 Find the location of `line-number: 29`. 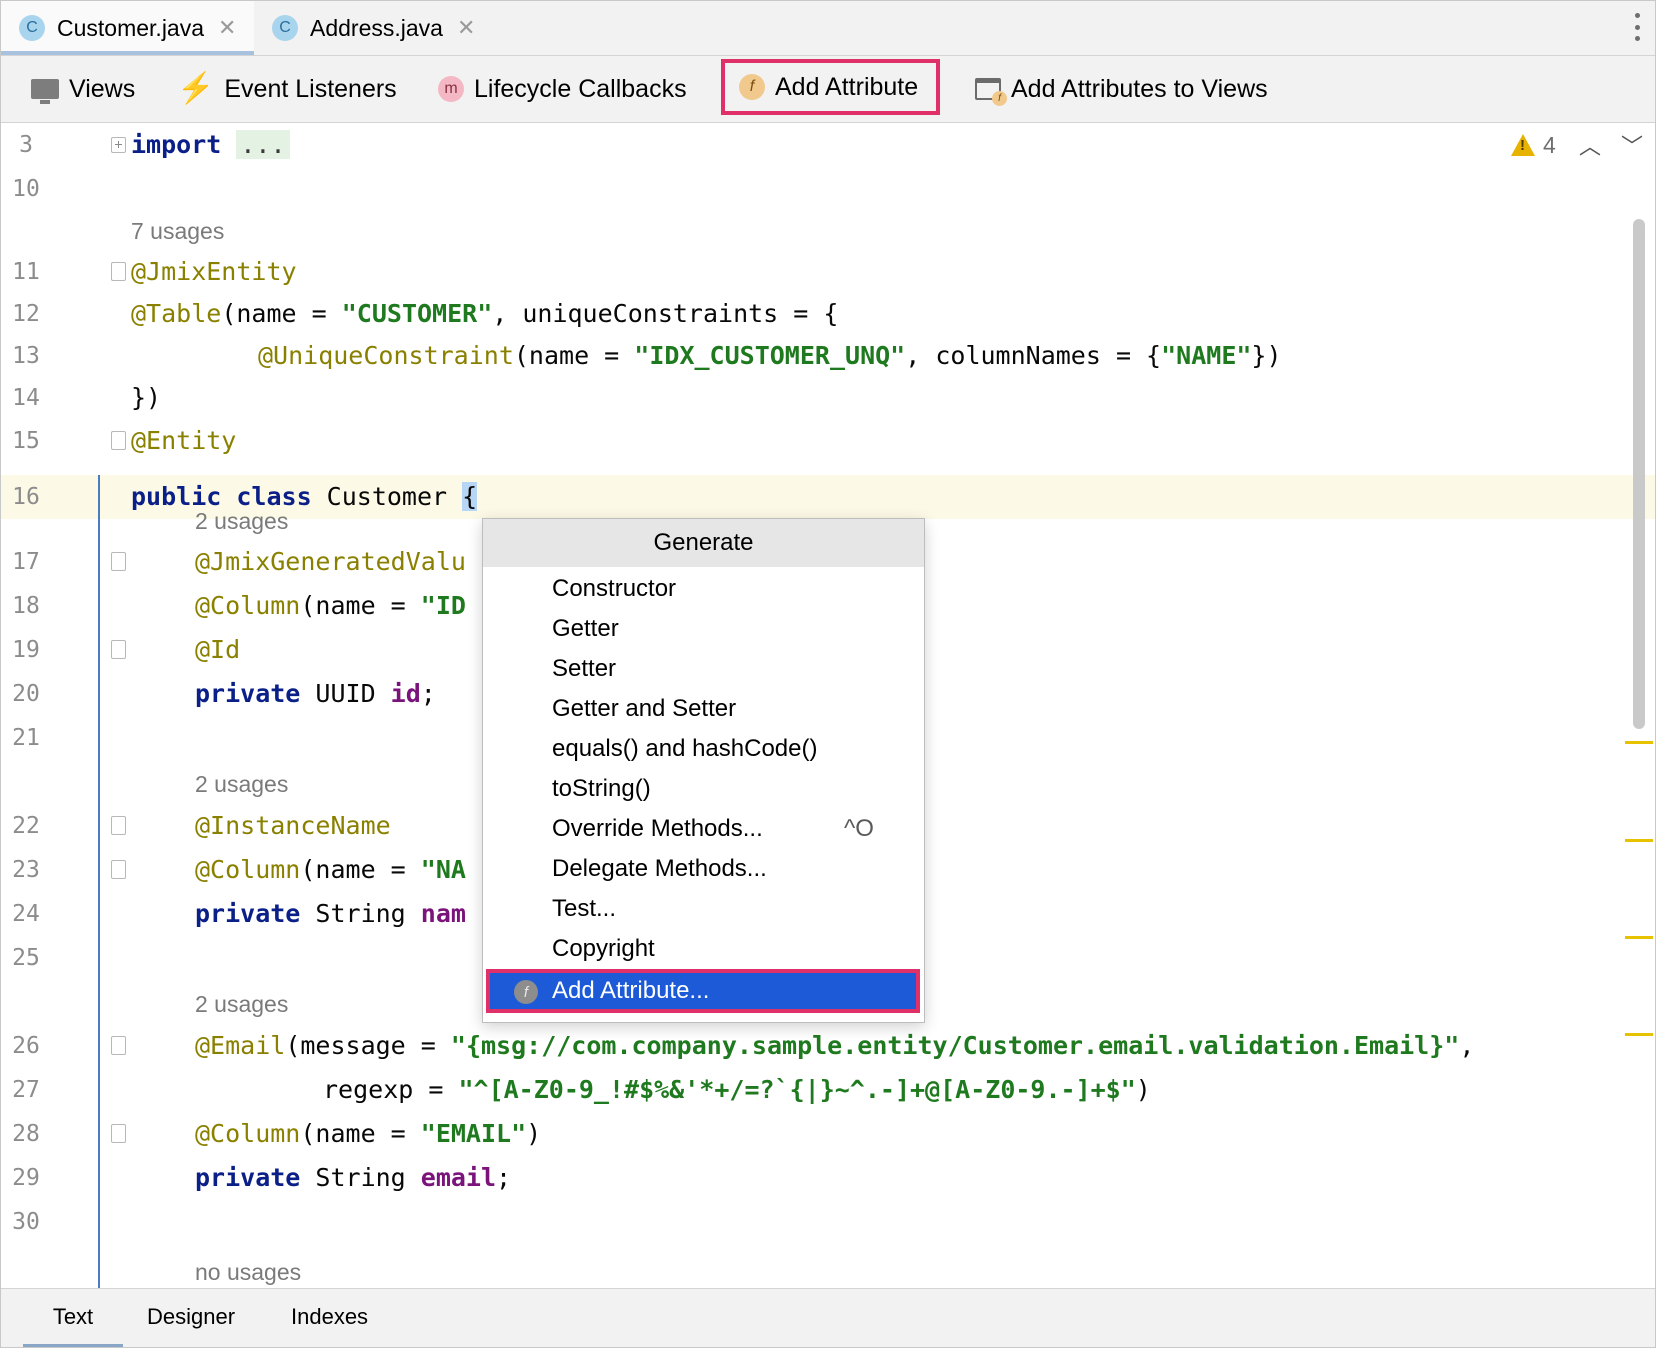

line-number: 29 is located at coordinates (26, 1178).